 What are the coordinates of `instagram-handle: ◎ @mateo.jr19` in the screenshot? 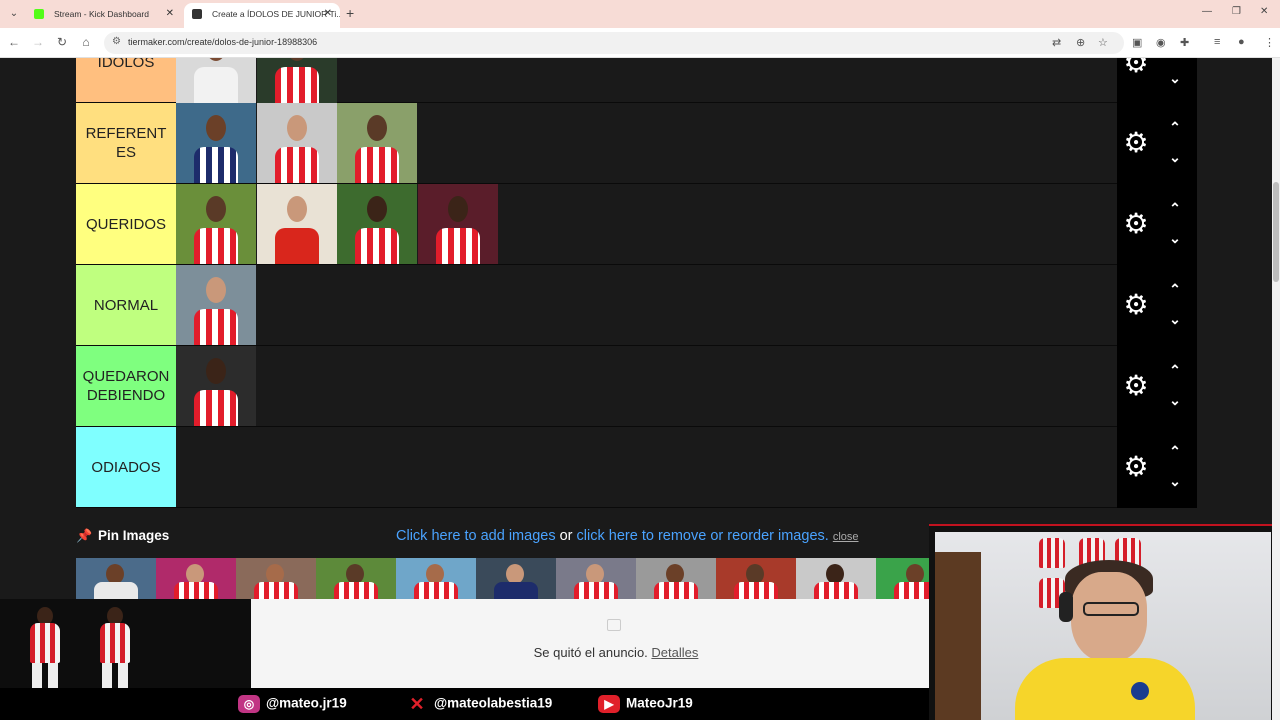 It's located at (292, 704).